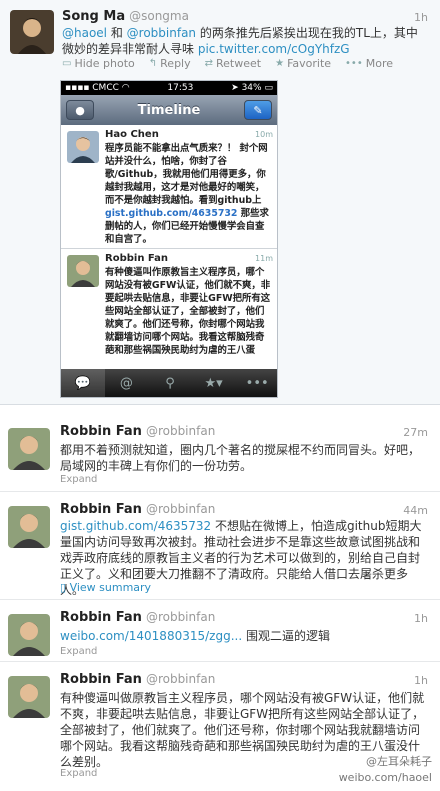 Image resolution: width=440 pixels, height=791 pixels. What do you see at coordinates (111, 587) in the screenshot?
I see `view-summary-label: View summary` at bounding box center [111, 587].